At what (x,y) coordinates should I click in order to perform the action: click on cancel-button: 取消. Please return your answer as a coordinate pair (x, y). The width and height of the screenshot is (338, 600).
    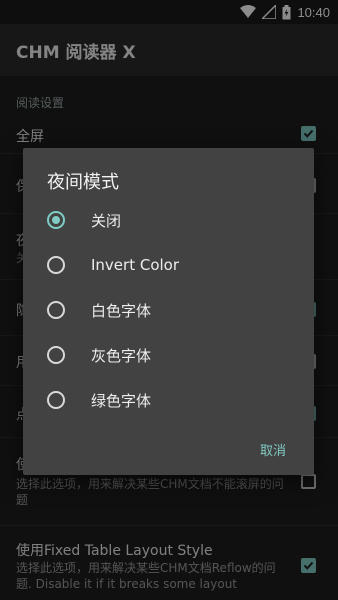
    Looking at the image, I should click on (273, 449).